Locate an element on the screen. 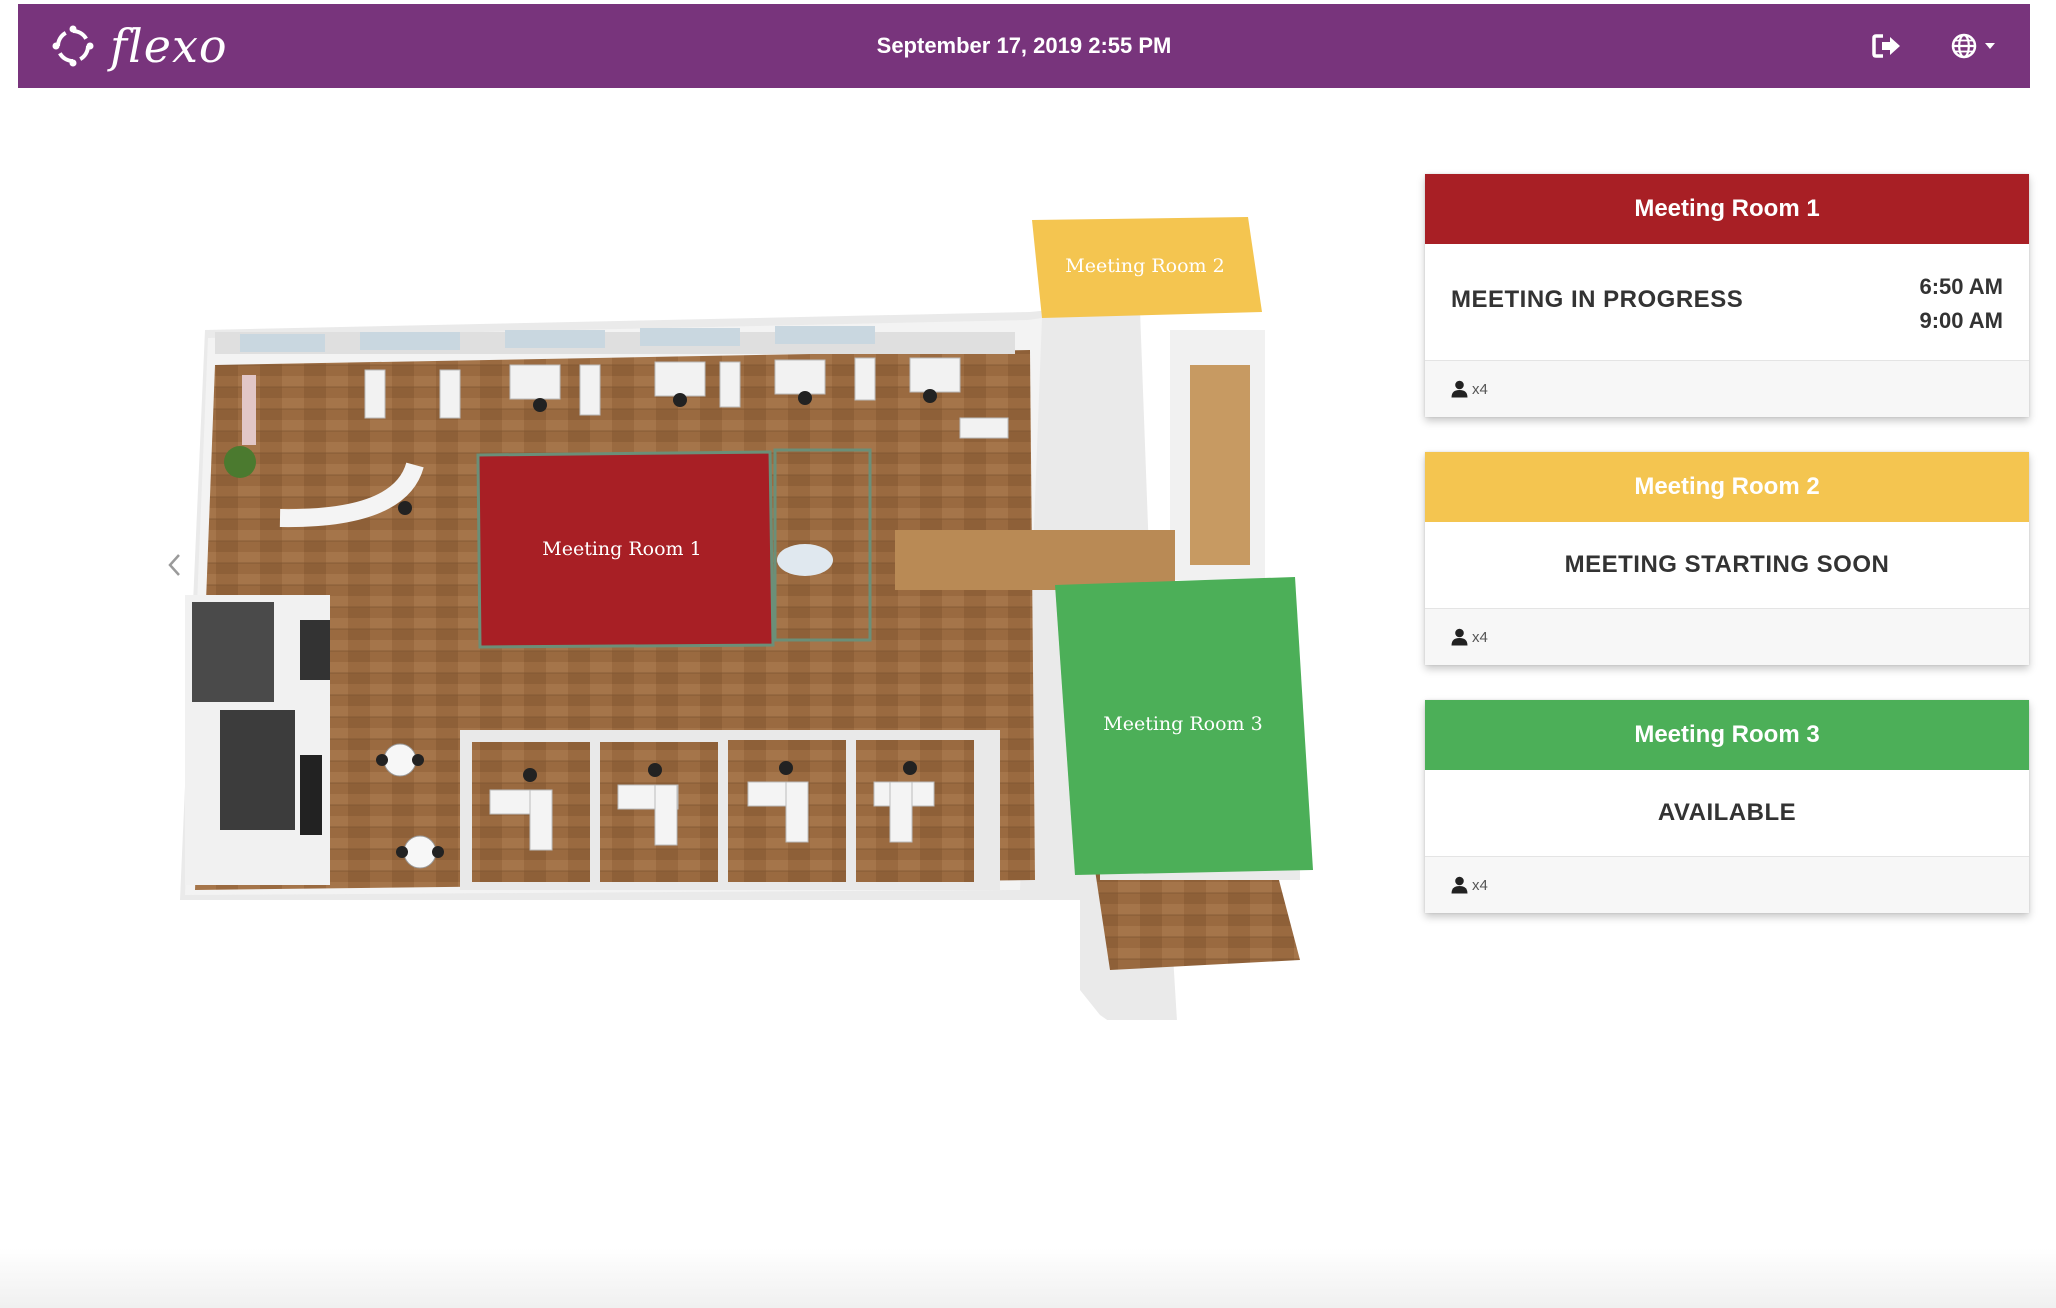 The height and width of the screenshot is (1308, 2056). floorplan-room-3: Meeting Room 3 is located at coordinates (1184, 726).